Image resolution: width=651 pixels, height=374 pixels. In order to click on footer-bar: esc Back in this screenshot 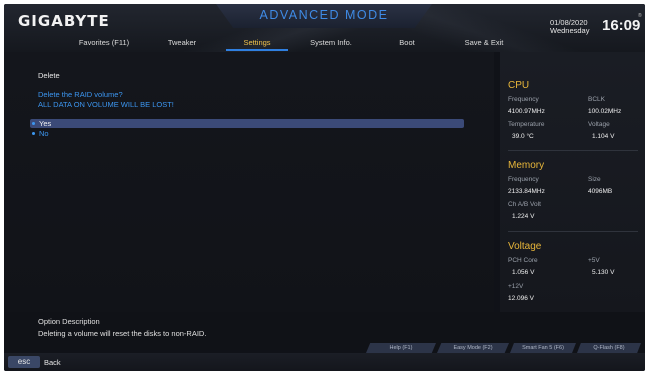, I will do `click(324, 362)`.